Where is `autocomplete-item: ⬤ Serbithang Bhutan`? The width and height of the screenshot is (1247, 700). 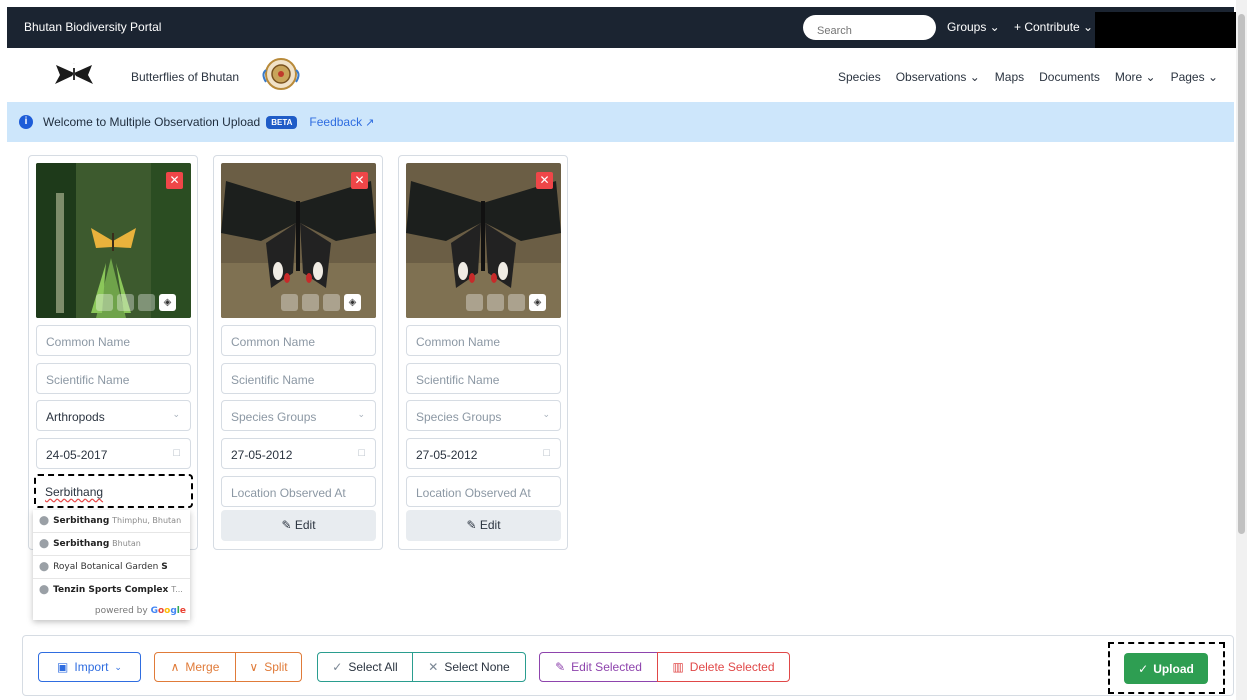 autocomplete-item: ⬤ Serbithang Bhutan is located at coordinates (111, 544).